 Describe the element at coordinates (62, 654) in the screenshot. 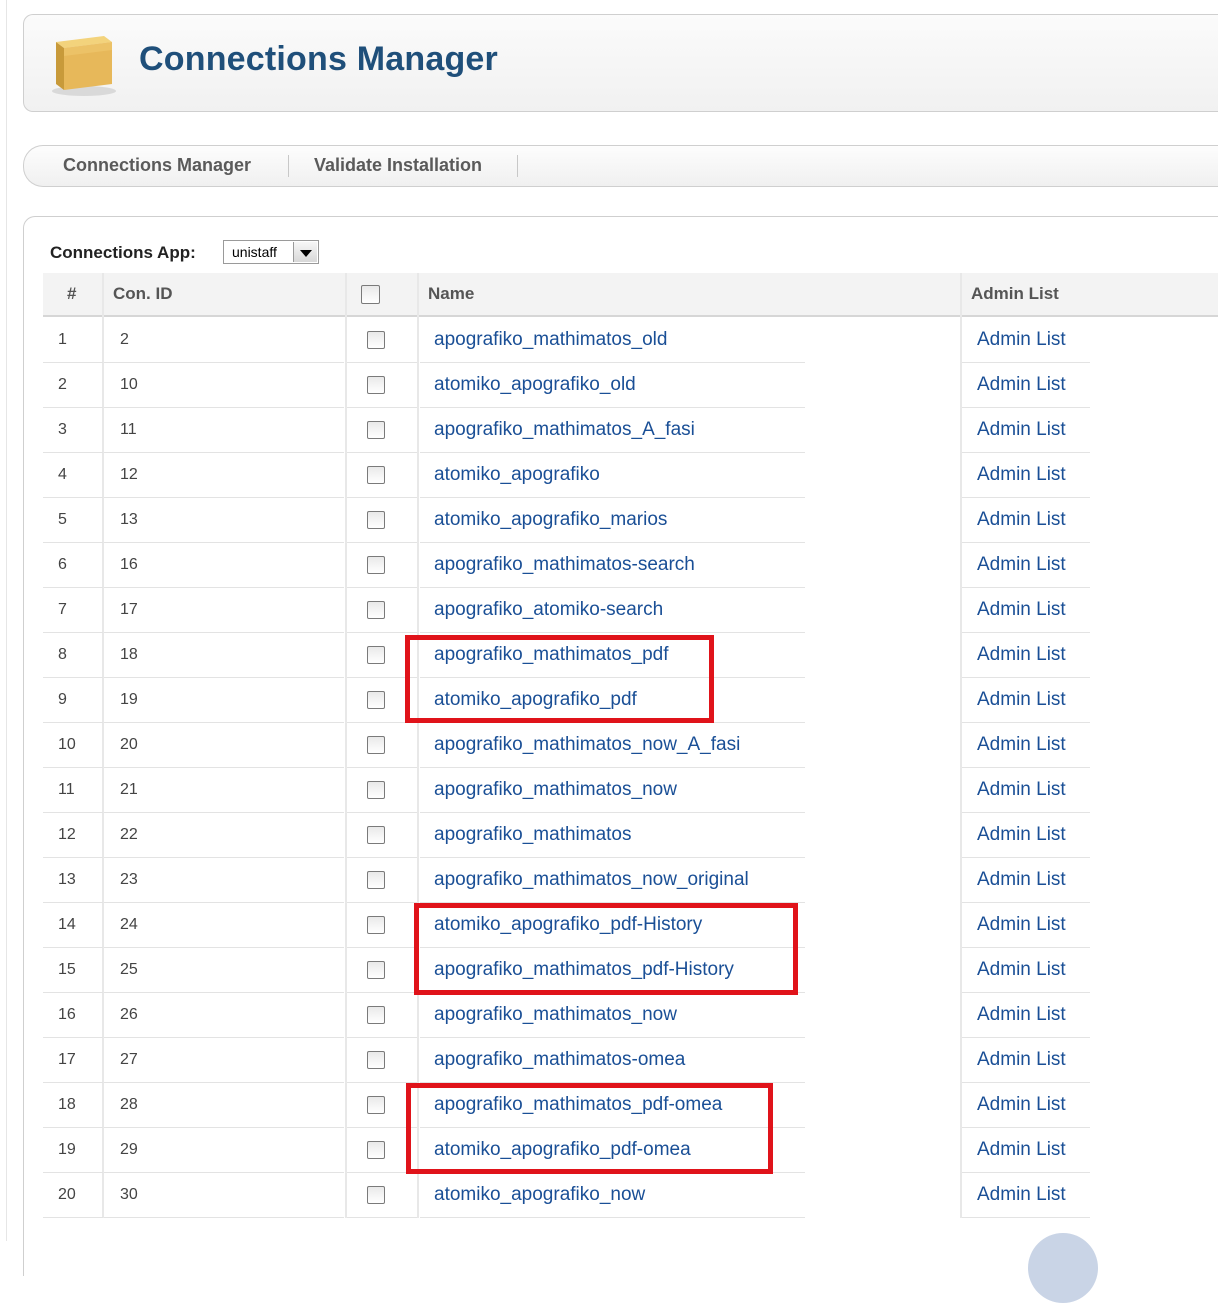

I see `row-number: 8` at that location.